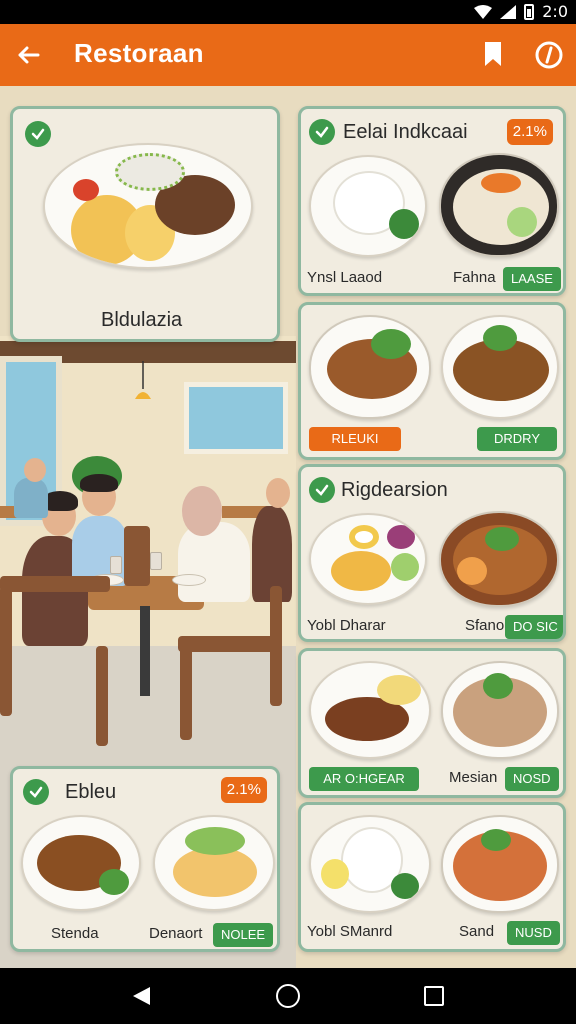 This screenshot has width=576, height=1024. I want to click on card-title: Ebleu, so click(91, 792).